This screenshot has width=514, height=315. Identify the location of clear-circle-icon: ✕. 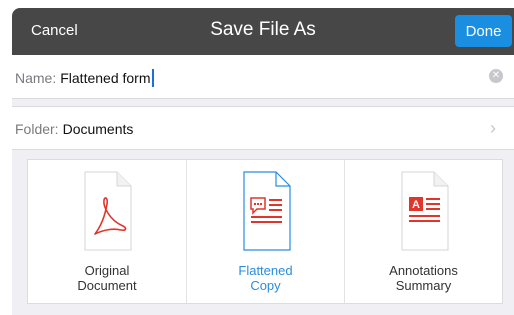
(496, 76).